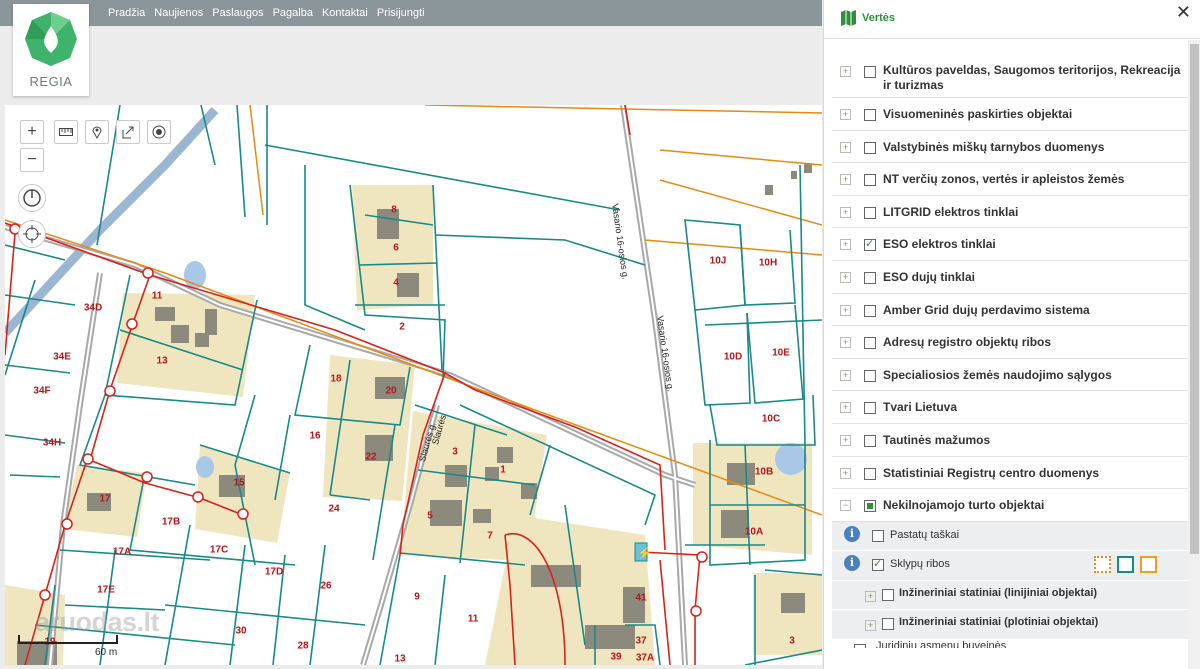 The image size is (1200, 669). What do you see at coordinates (1010, 440) in the screenshot?
I see `layer-item: + Tautinės mažumos` at bounding box center [1010, 440].